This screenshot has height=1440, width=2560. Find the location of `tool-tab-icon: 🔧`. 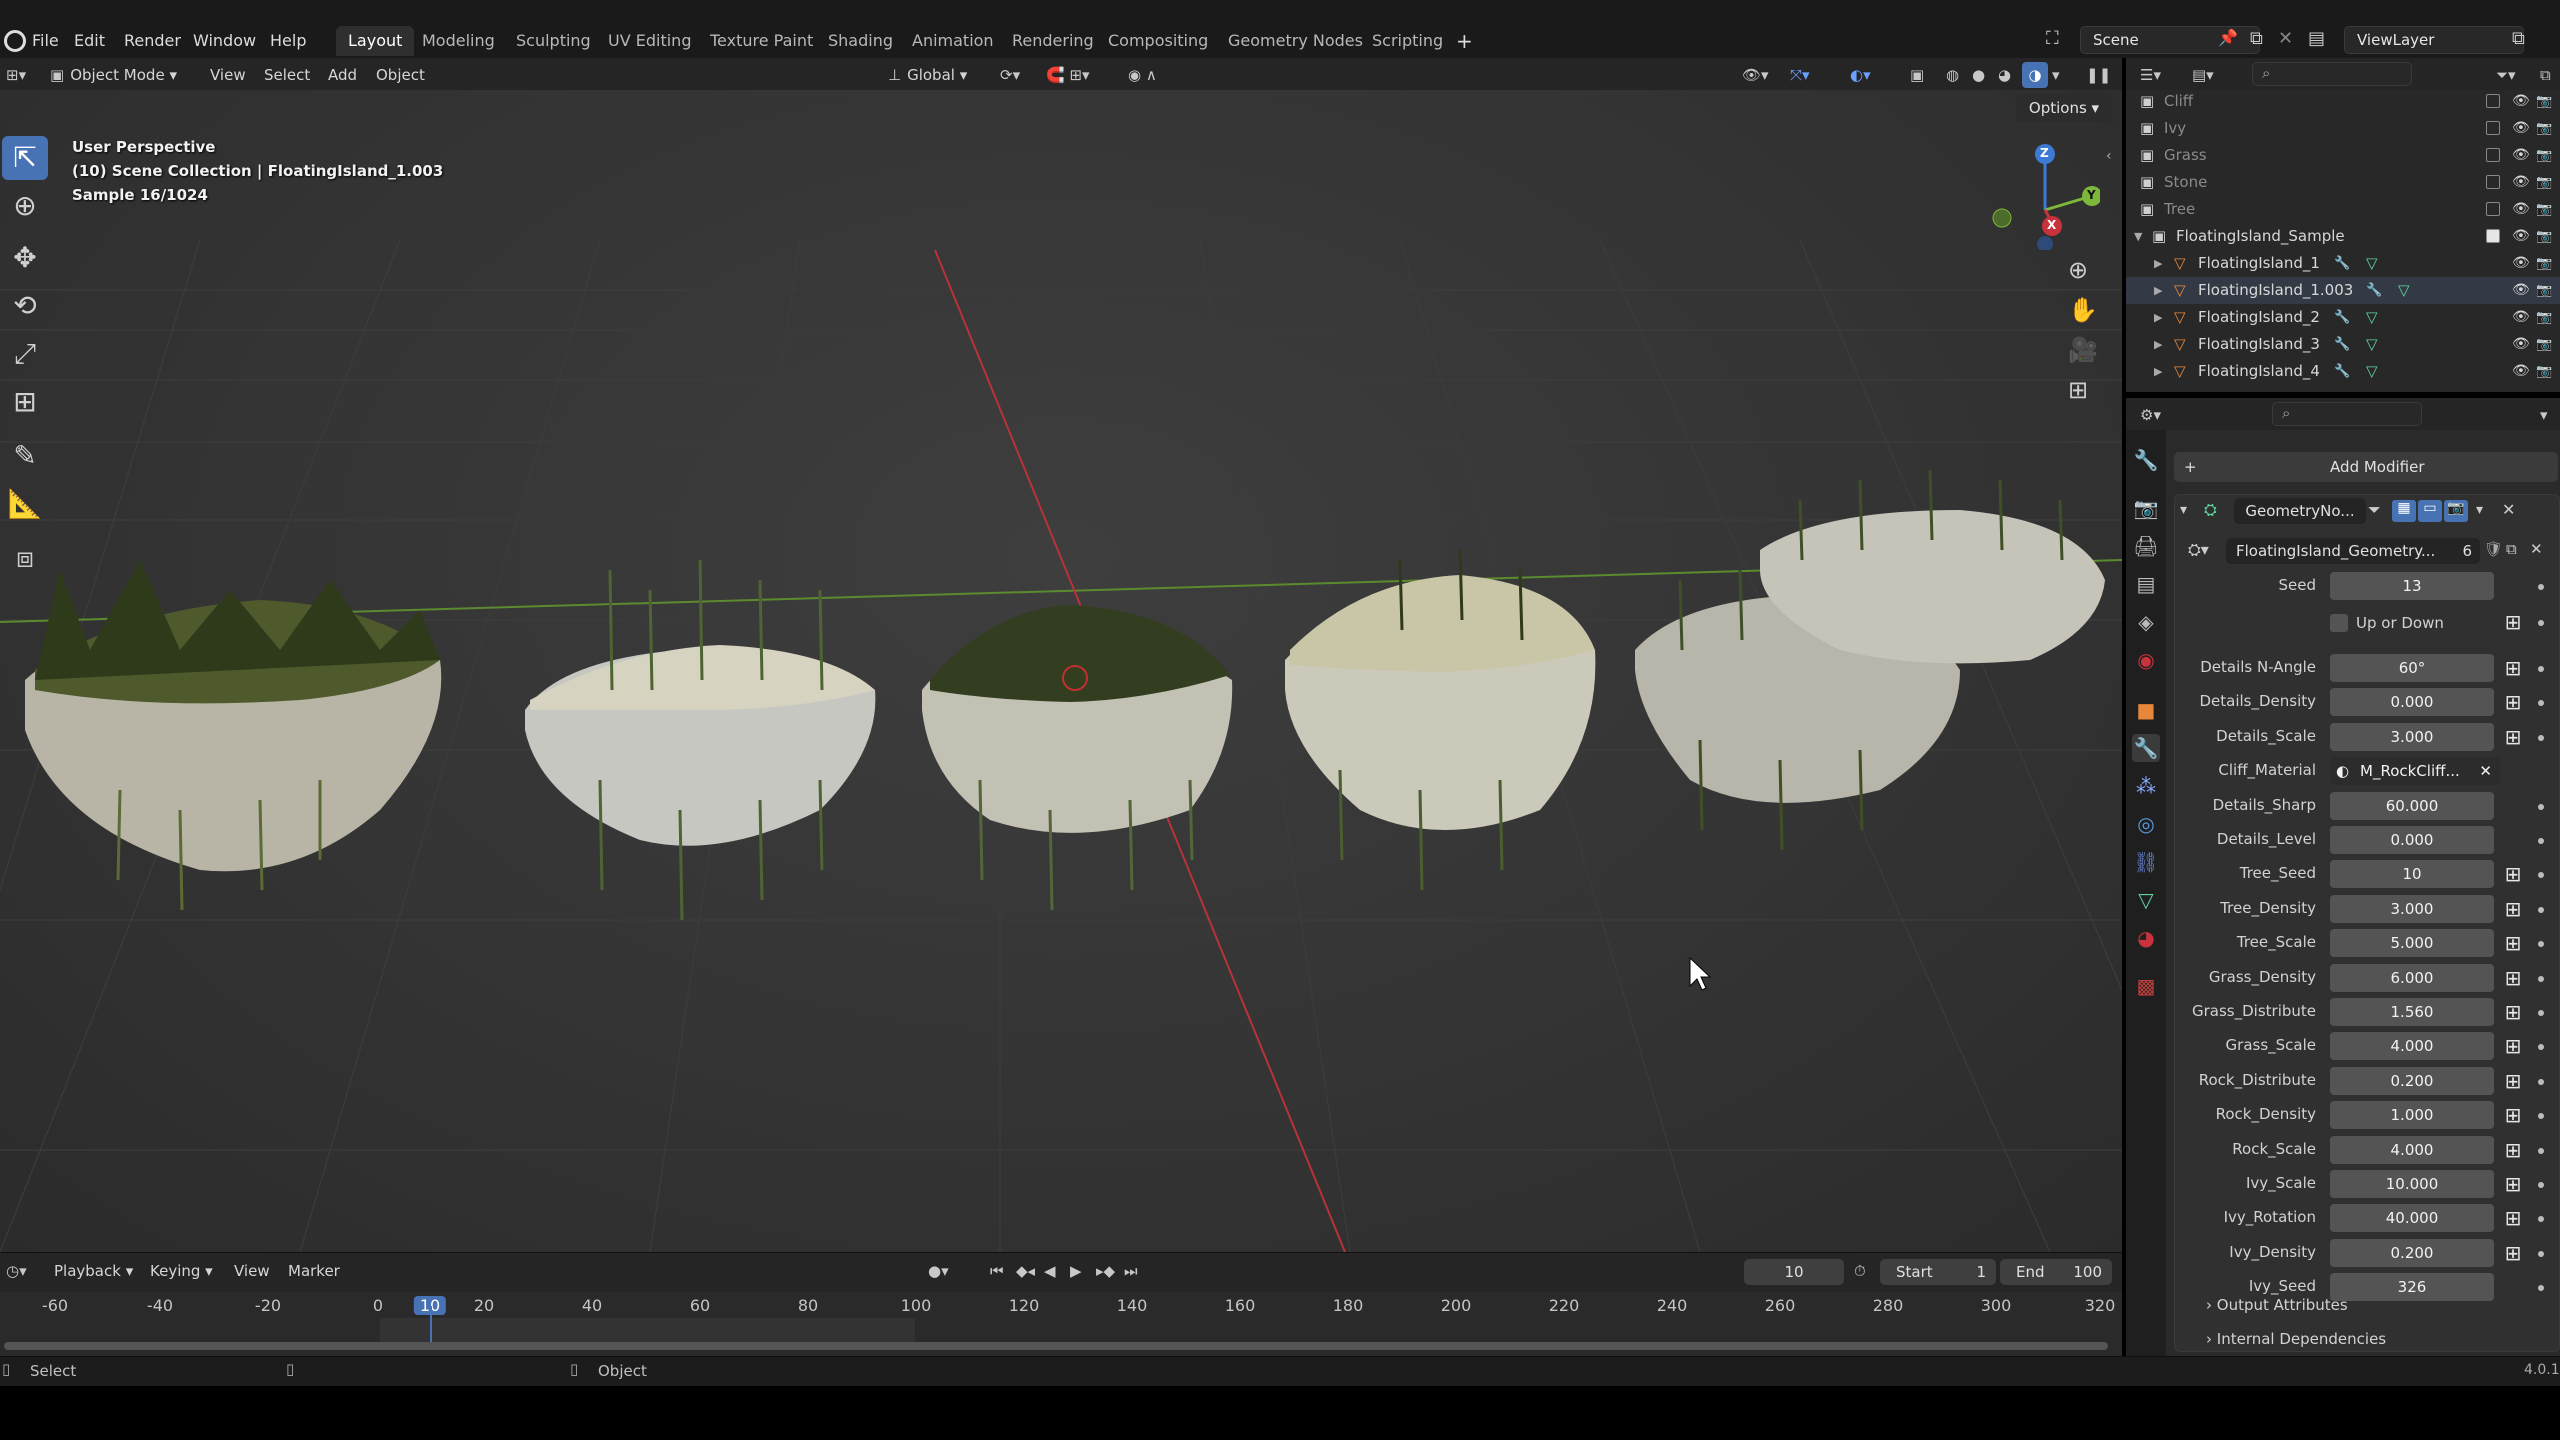

tool-tab-icon: 🔧 is located at coordinates (2146, 460).